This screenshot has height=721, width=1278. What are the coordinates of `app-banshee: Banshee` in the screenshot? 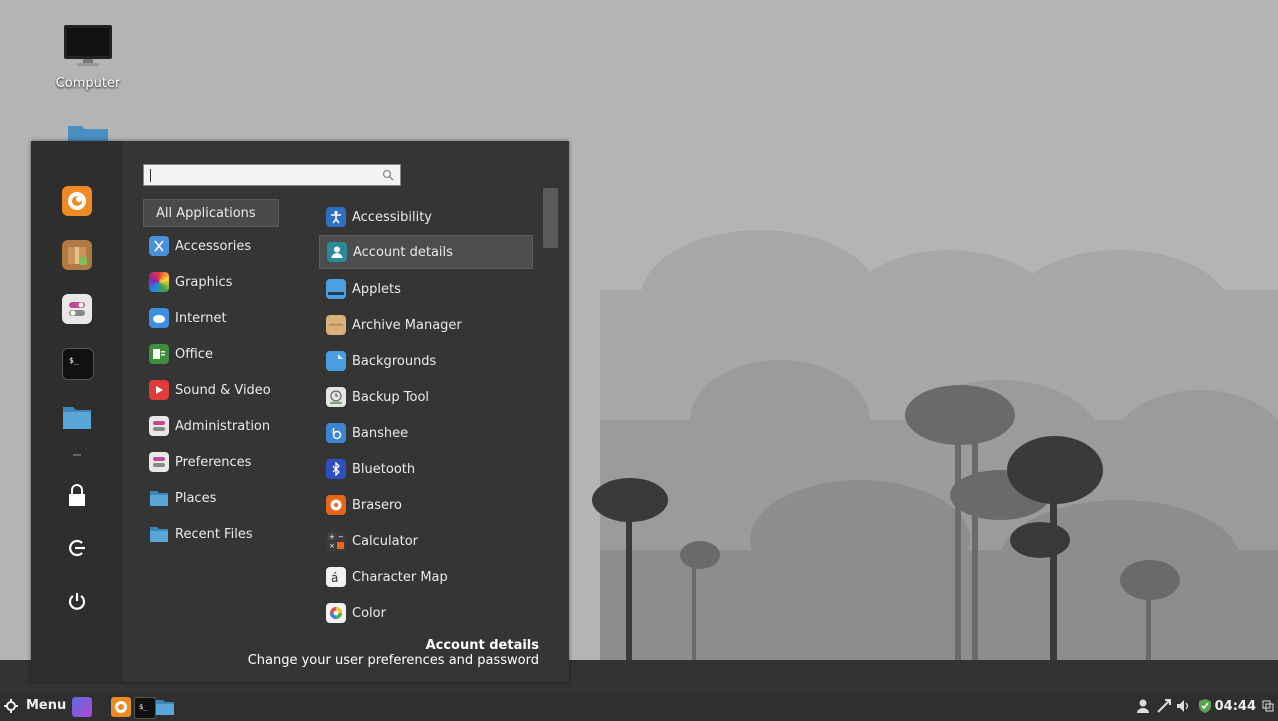 It's located at (426, 433).